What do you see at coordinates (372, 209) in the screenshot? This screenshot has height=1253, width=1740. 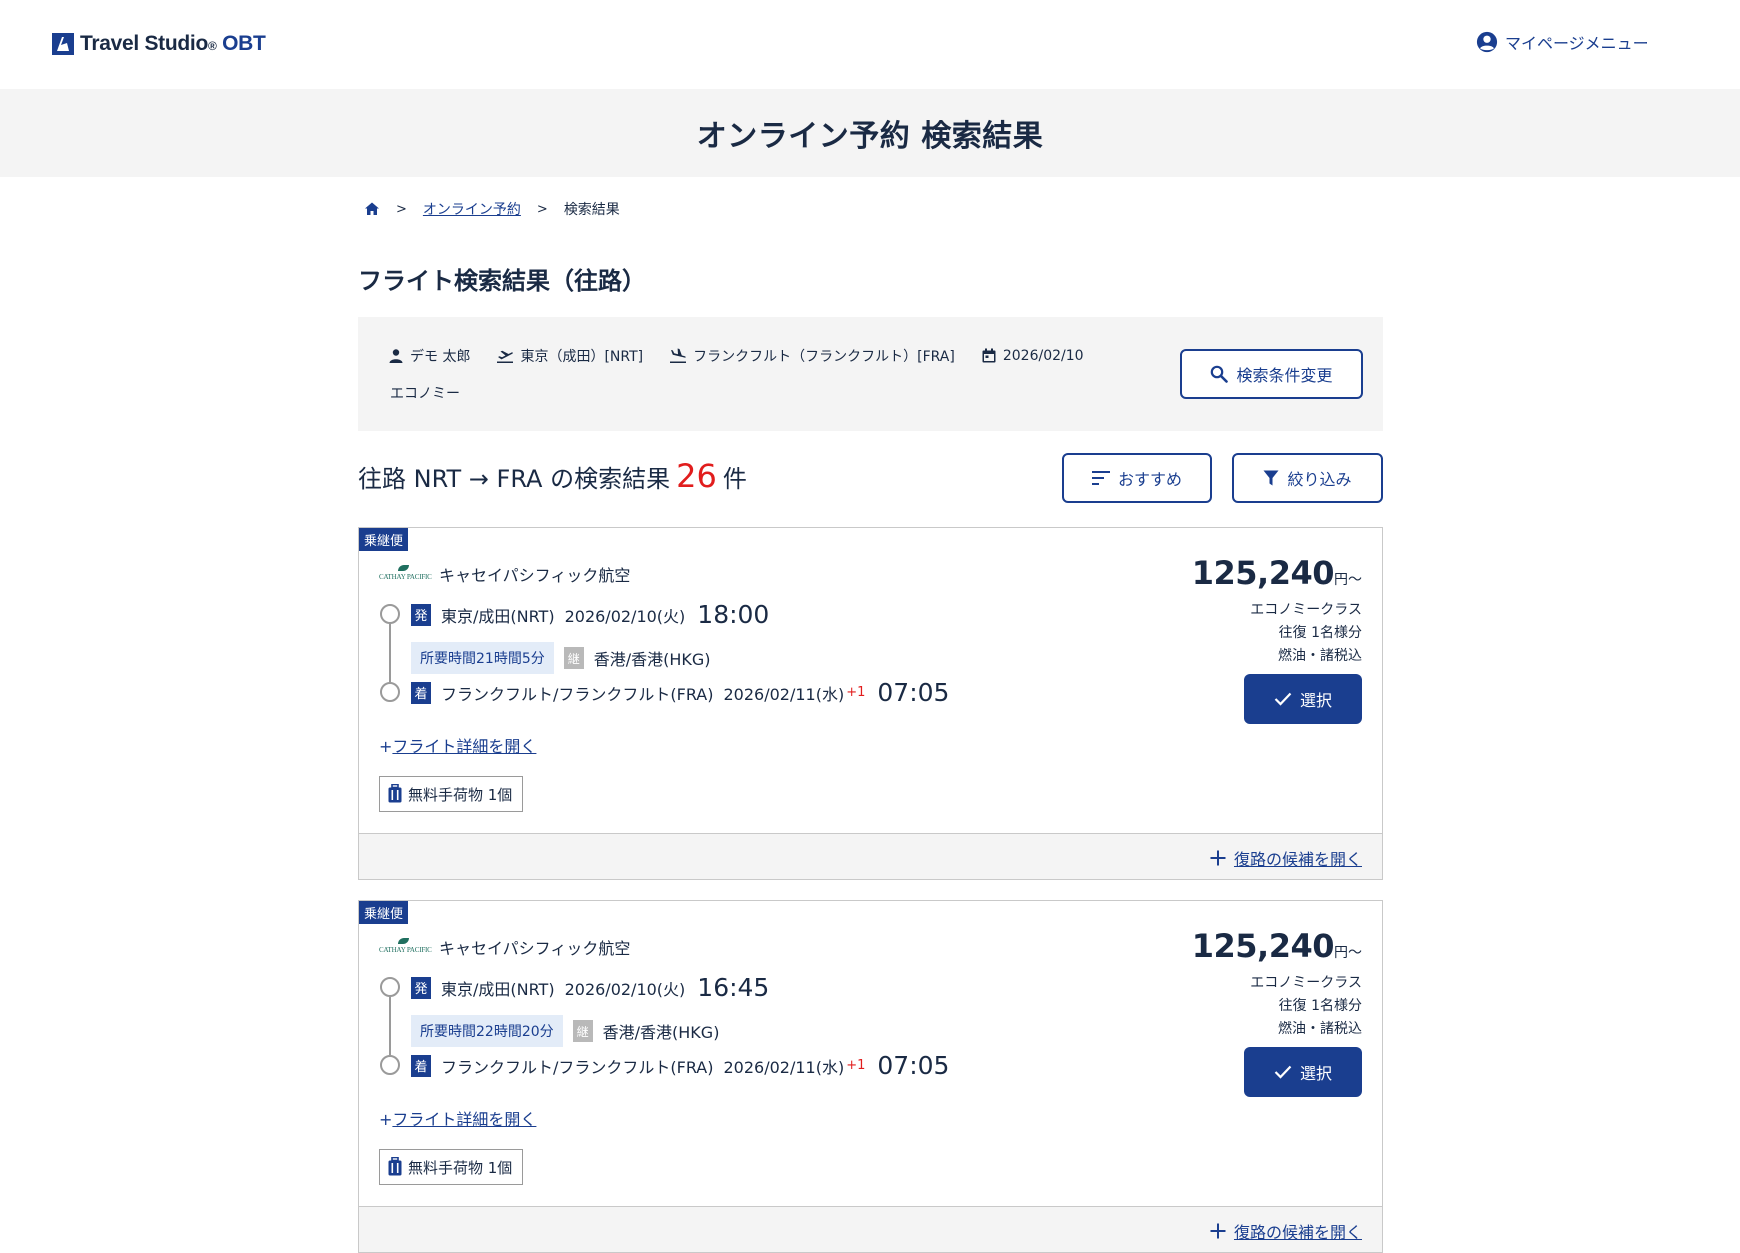 I see `home-icon` at bounding box center [372, 209].